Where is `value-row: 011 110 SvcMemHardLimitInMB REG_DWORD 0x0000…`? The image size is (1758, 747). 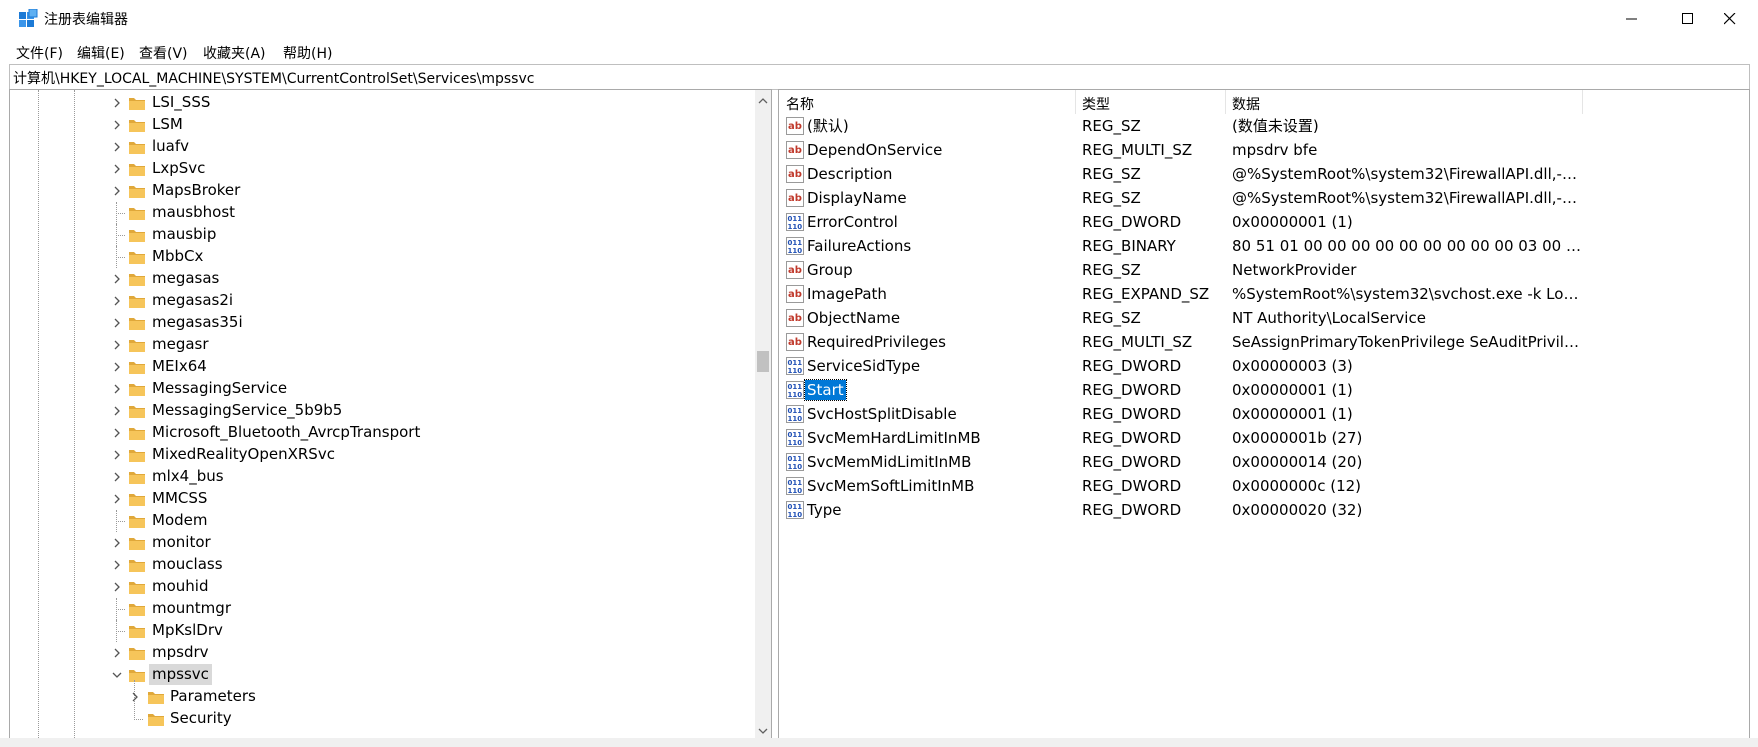
value-row: 011 110 SvcMemHardLimitInMB REG_DWORD 0x0000… is located at coordinates (1264, 438).